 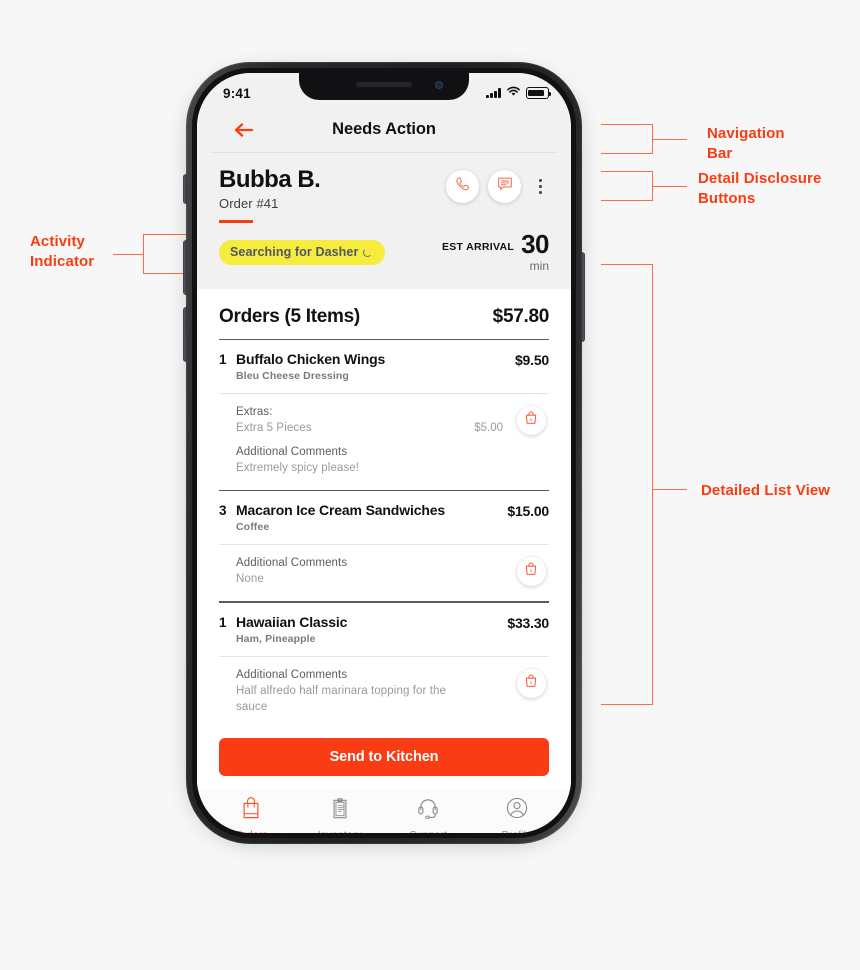 I want to click on page-title: Needs Action, so click(x=384, y=129).